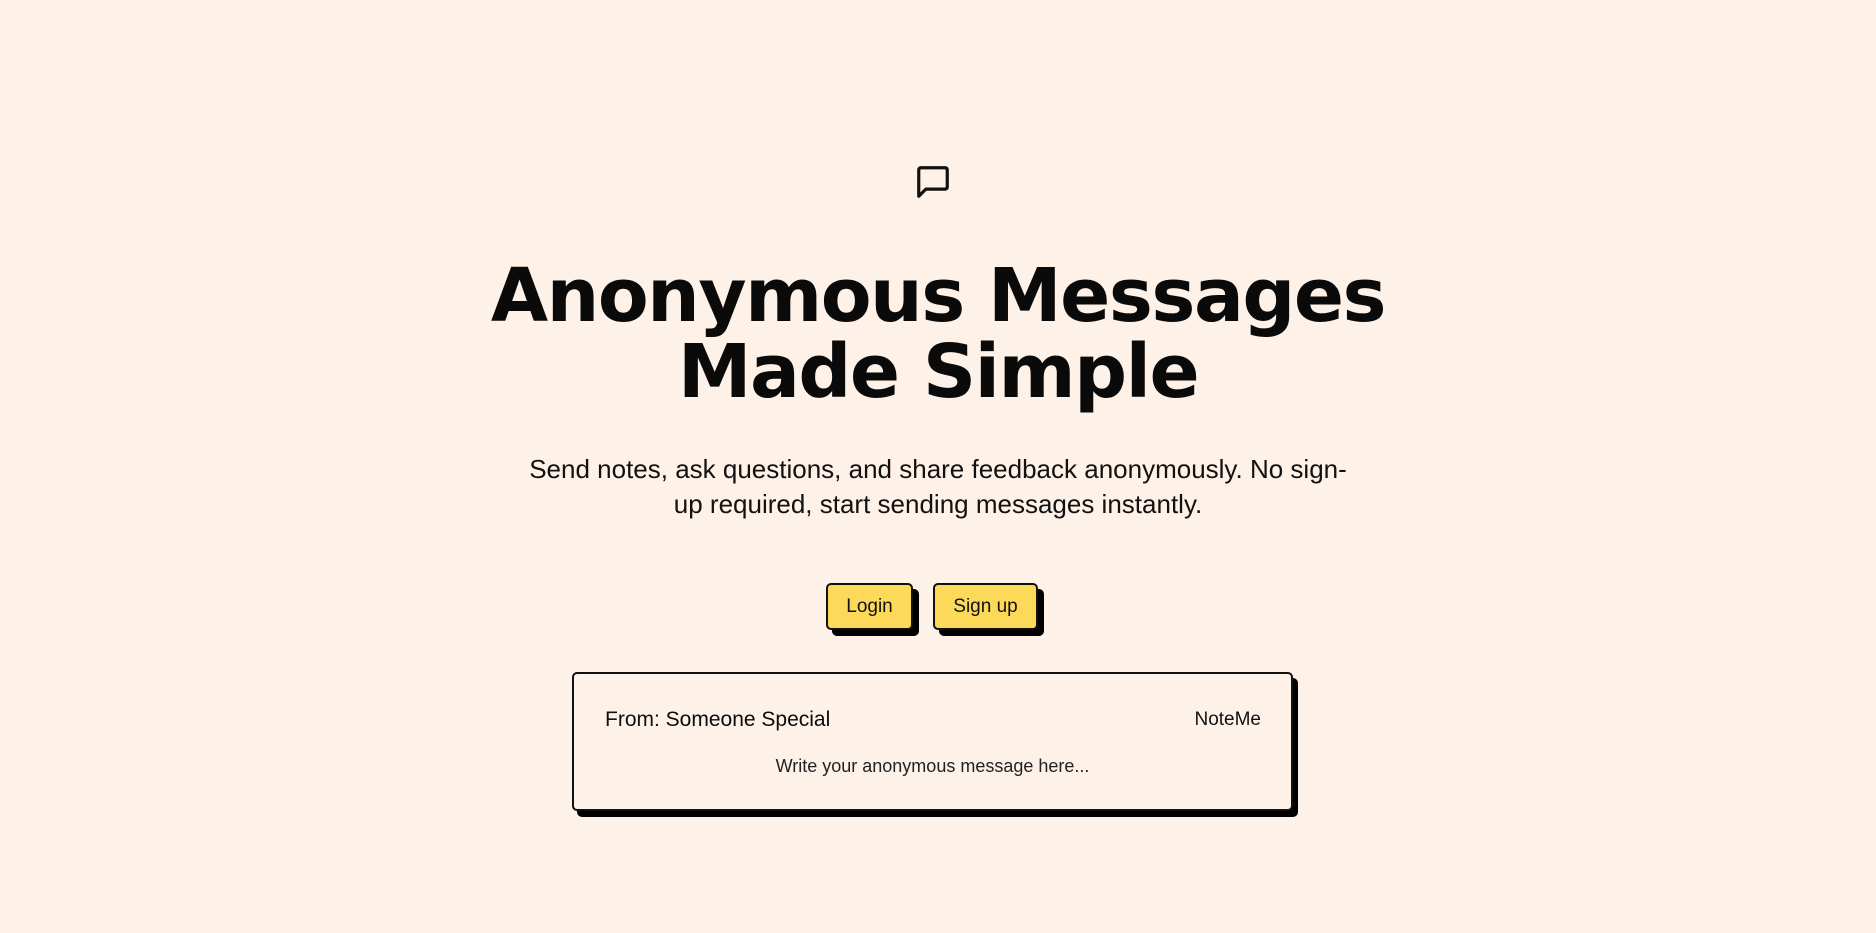  What do you see at coordinates (938, 372) in the screenshot?
I see `page-title-line-2: Made Simple` at bounding box center [938, 372].